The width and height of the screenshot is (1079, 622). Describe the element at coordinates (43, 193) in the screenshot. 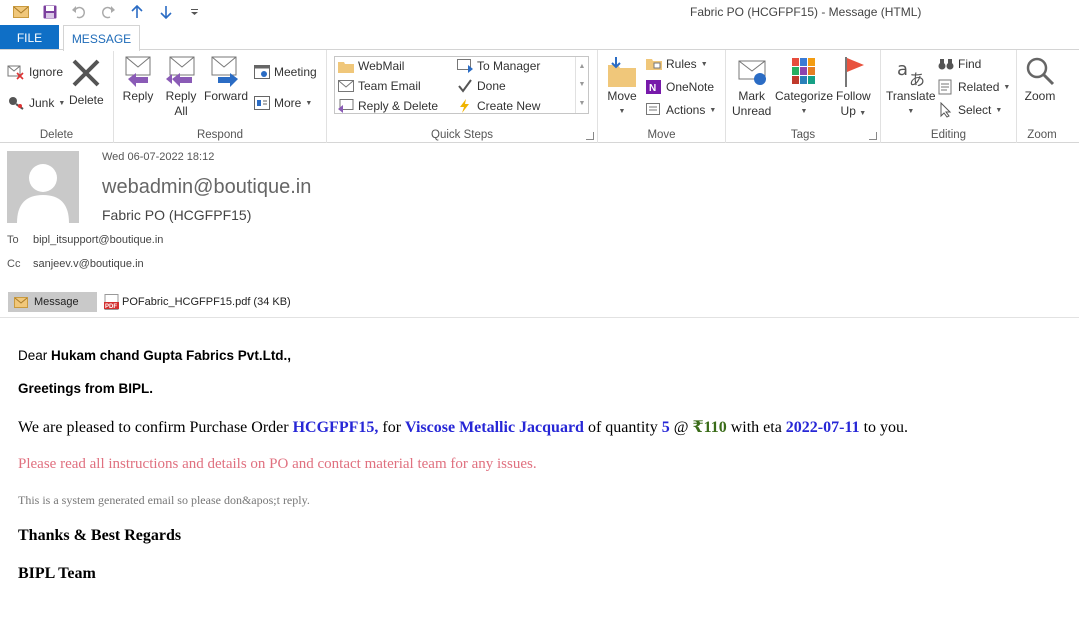

I see `person-icon` at that location.